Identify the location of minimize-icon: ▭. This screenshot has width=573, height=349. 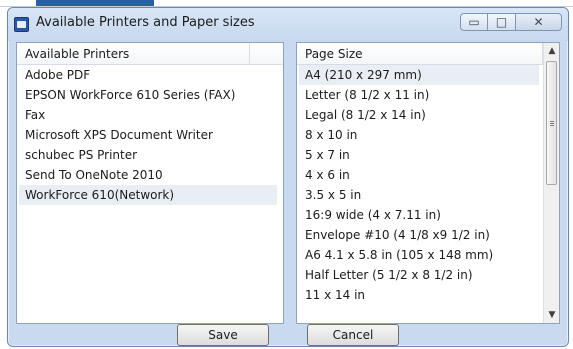
(474, 22).